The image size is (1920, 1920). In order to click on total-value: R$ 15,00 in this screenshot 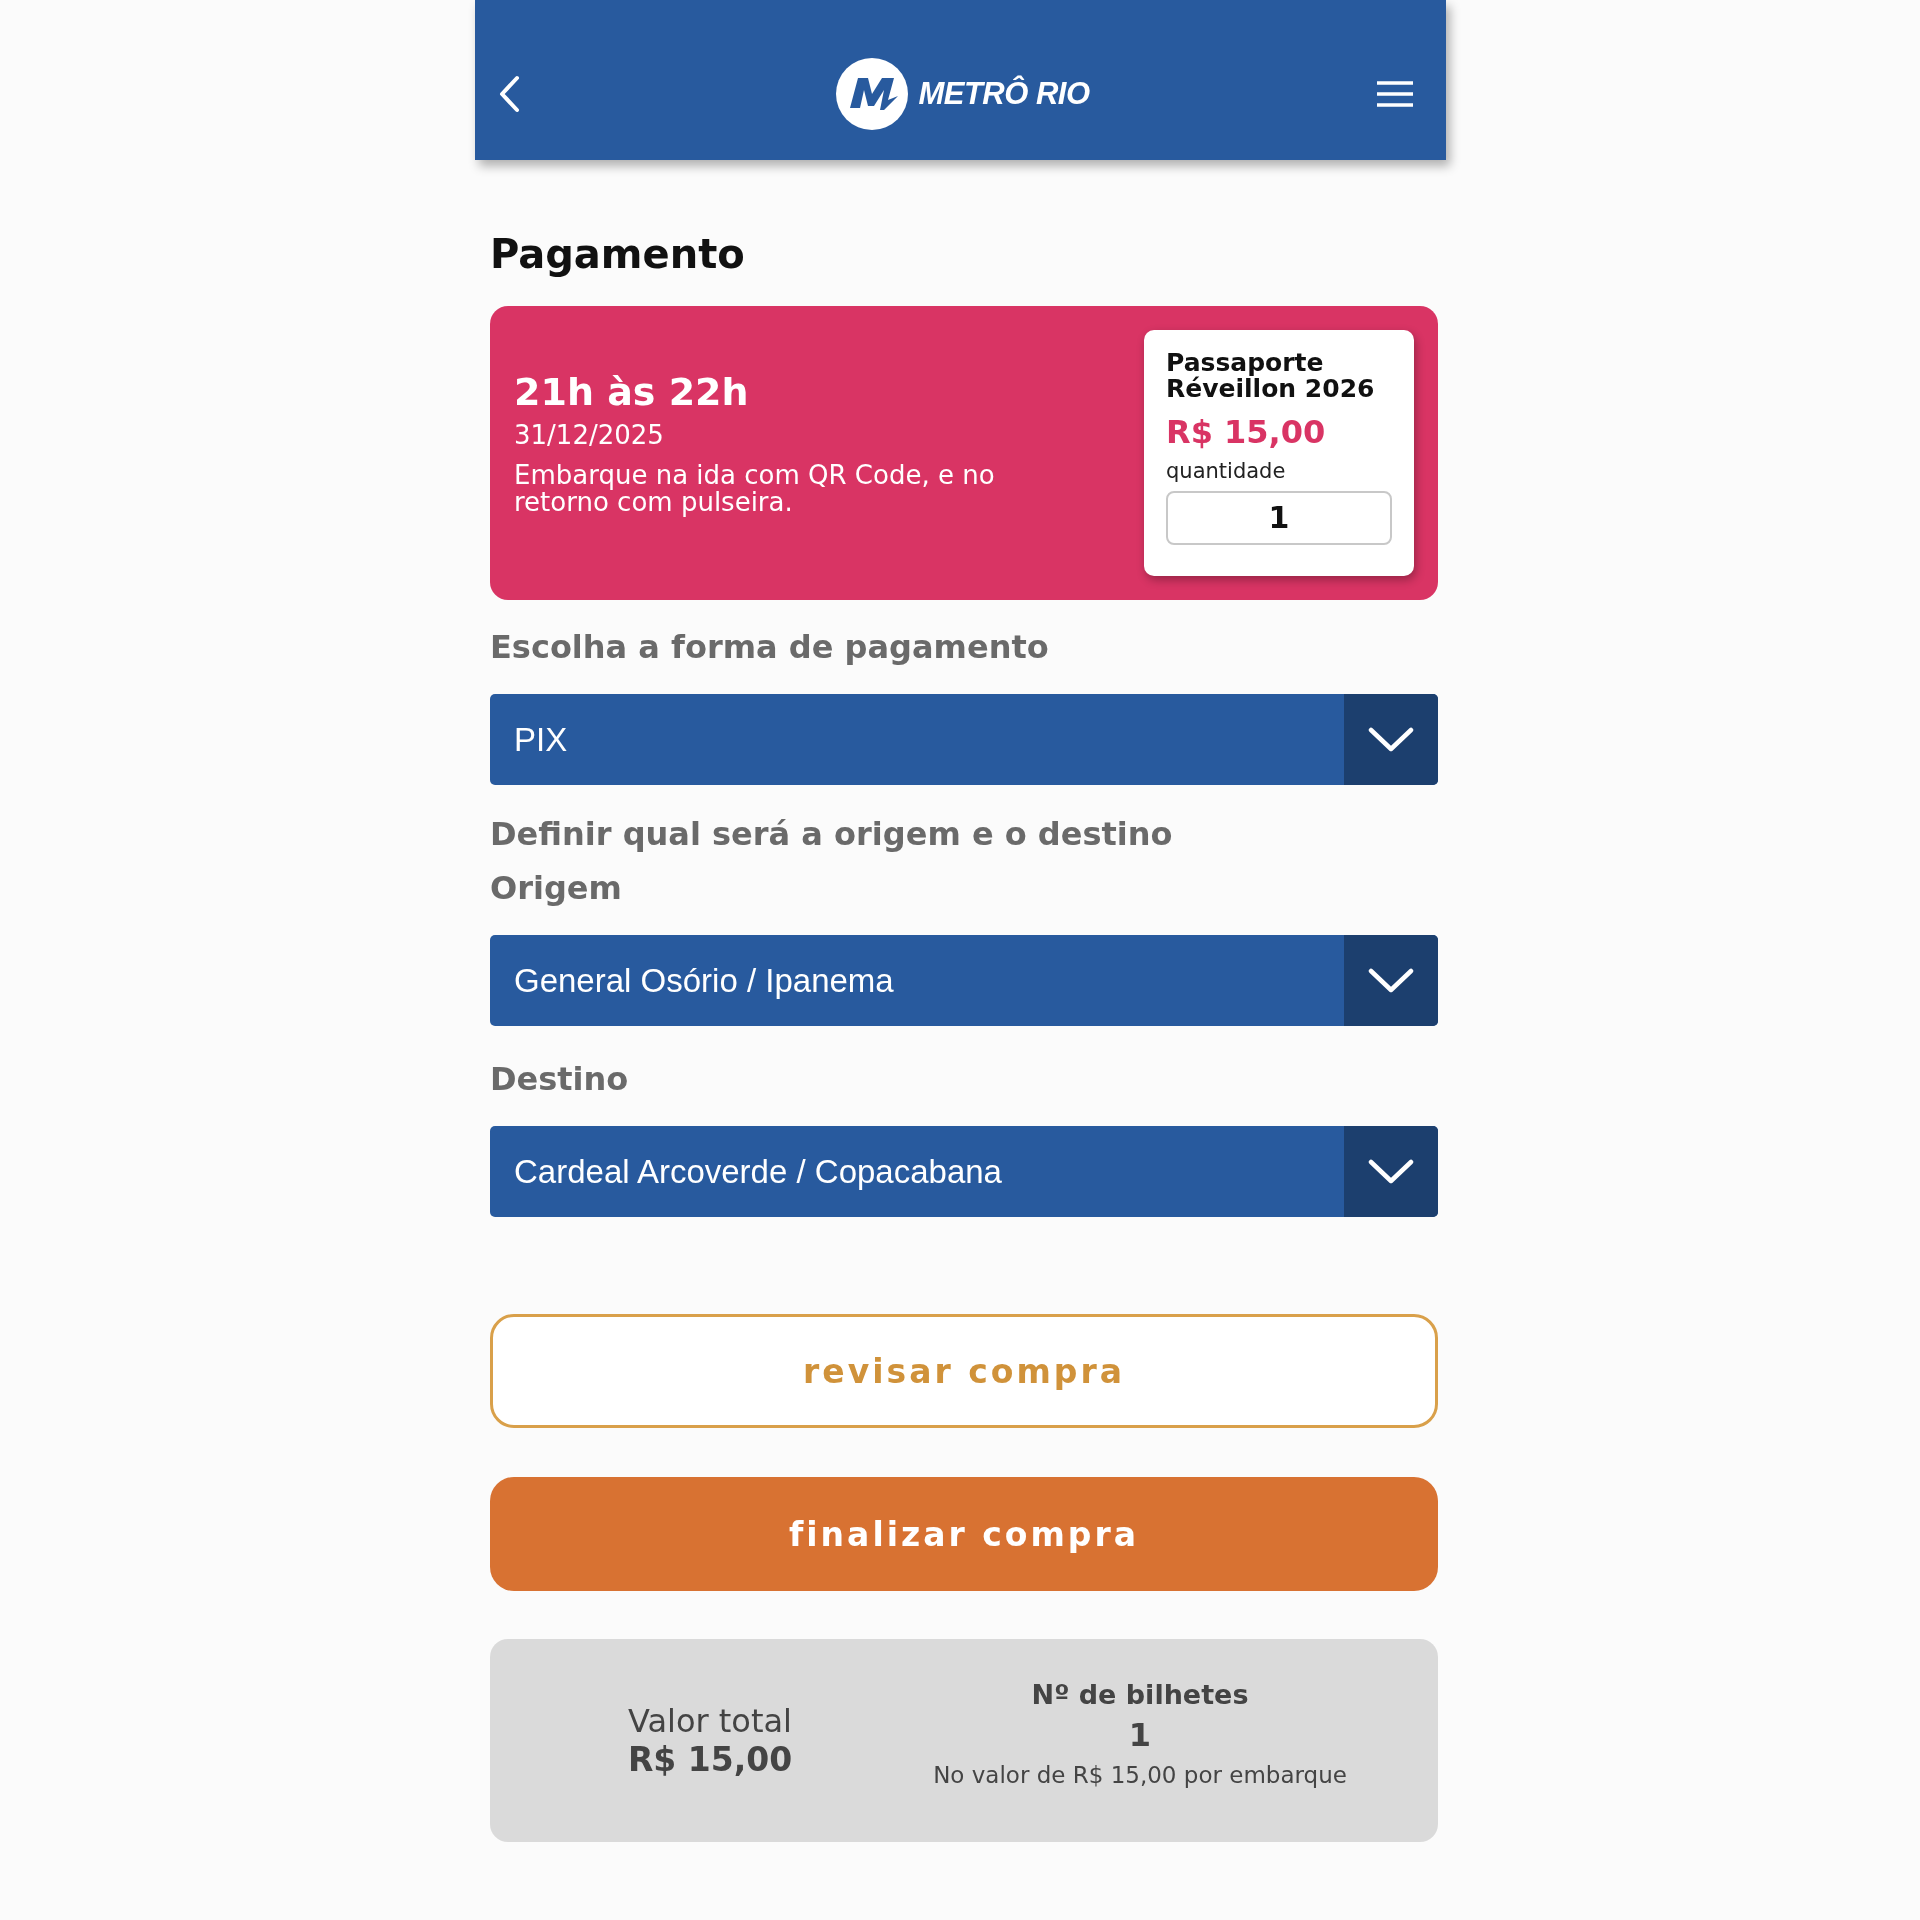, I will do `click(710, 1759)`.